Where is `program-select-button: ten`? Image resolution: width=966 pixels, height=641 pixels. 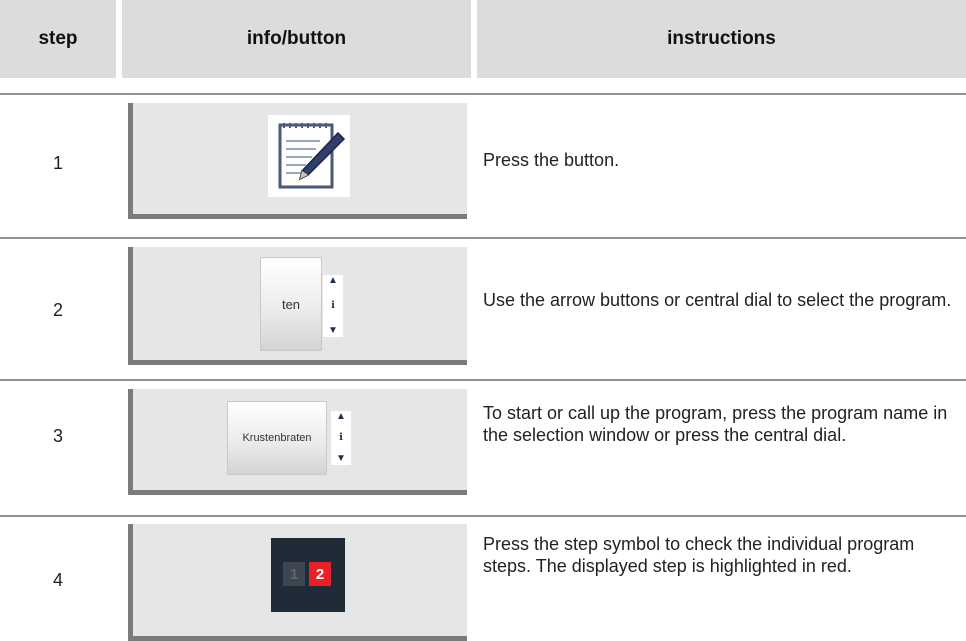 program-select-button: ten is located at coordinates (291, 304).